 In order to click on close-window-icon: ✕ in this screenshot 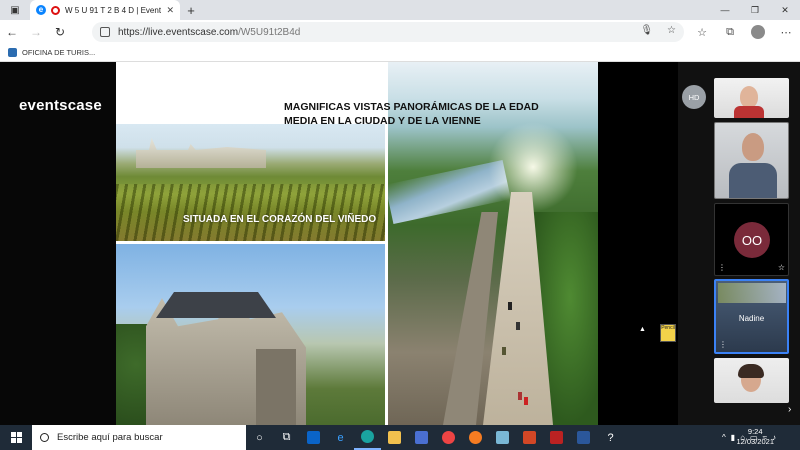, I will do `click(785, 10)`.